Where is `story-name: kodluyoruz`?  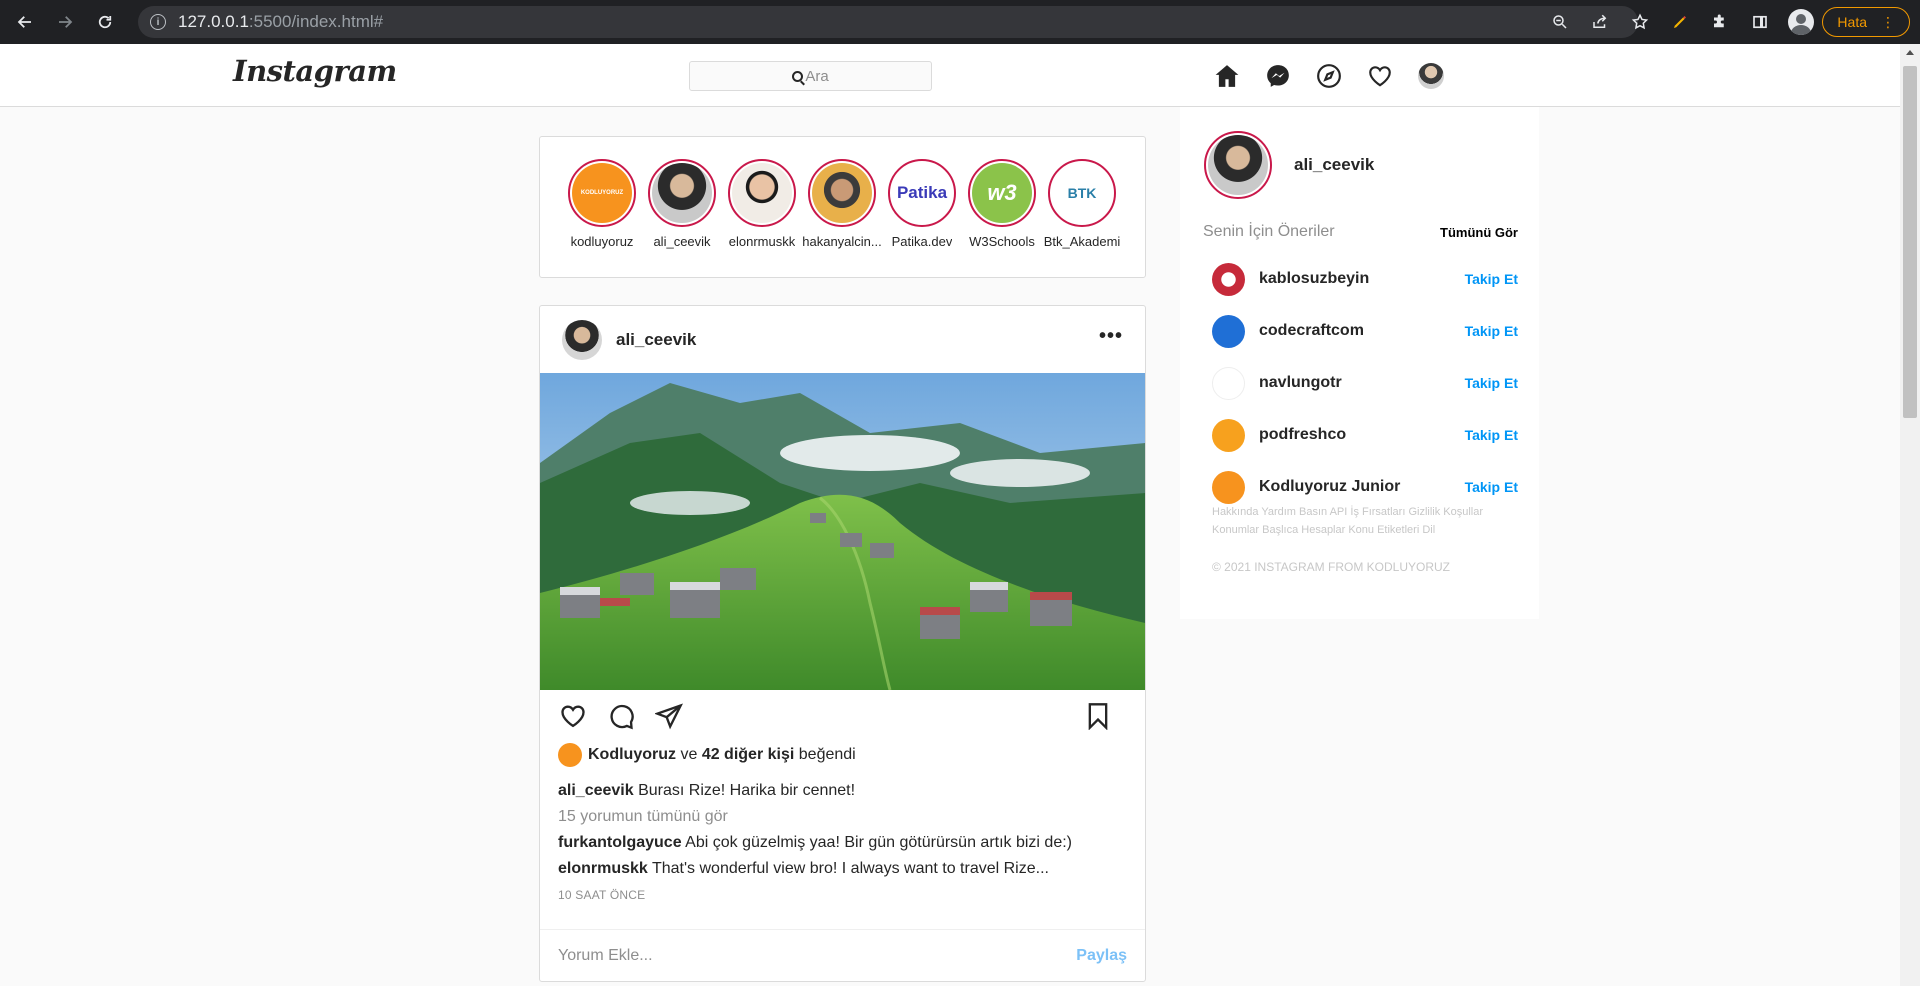
story-name: kodluyoruz is located at coordinates (602, 241).